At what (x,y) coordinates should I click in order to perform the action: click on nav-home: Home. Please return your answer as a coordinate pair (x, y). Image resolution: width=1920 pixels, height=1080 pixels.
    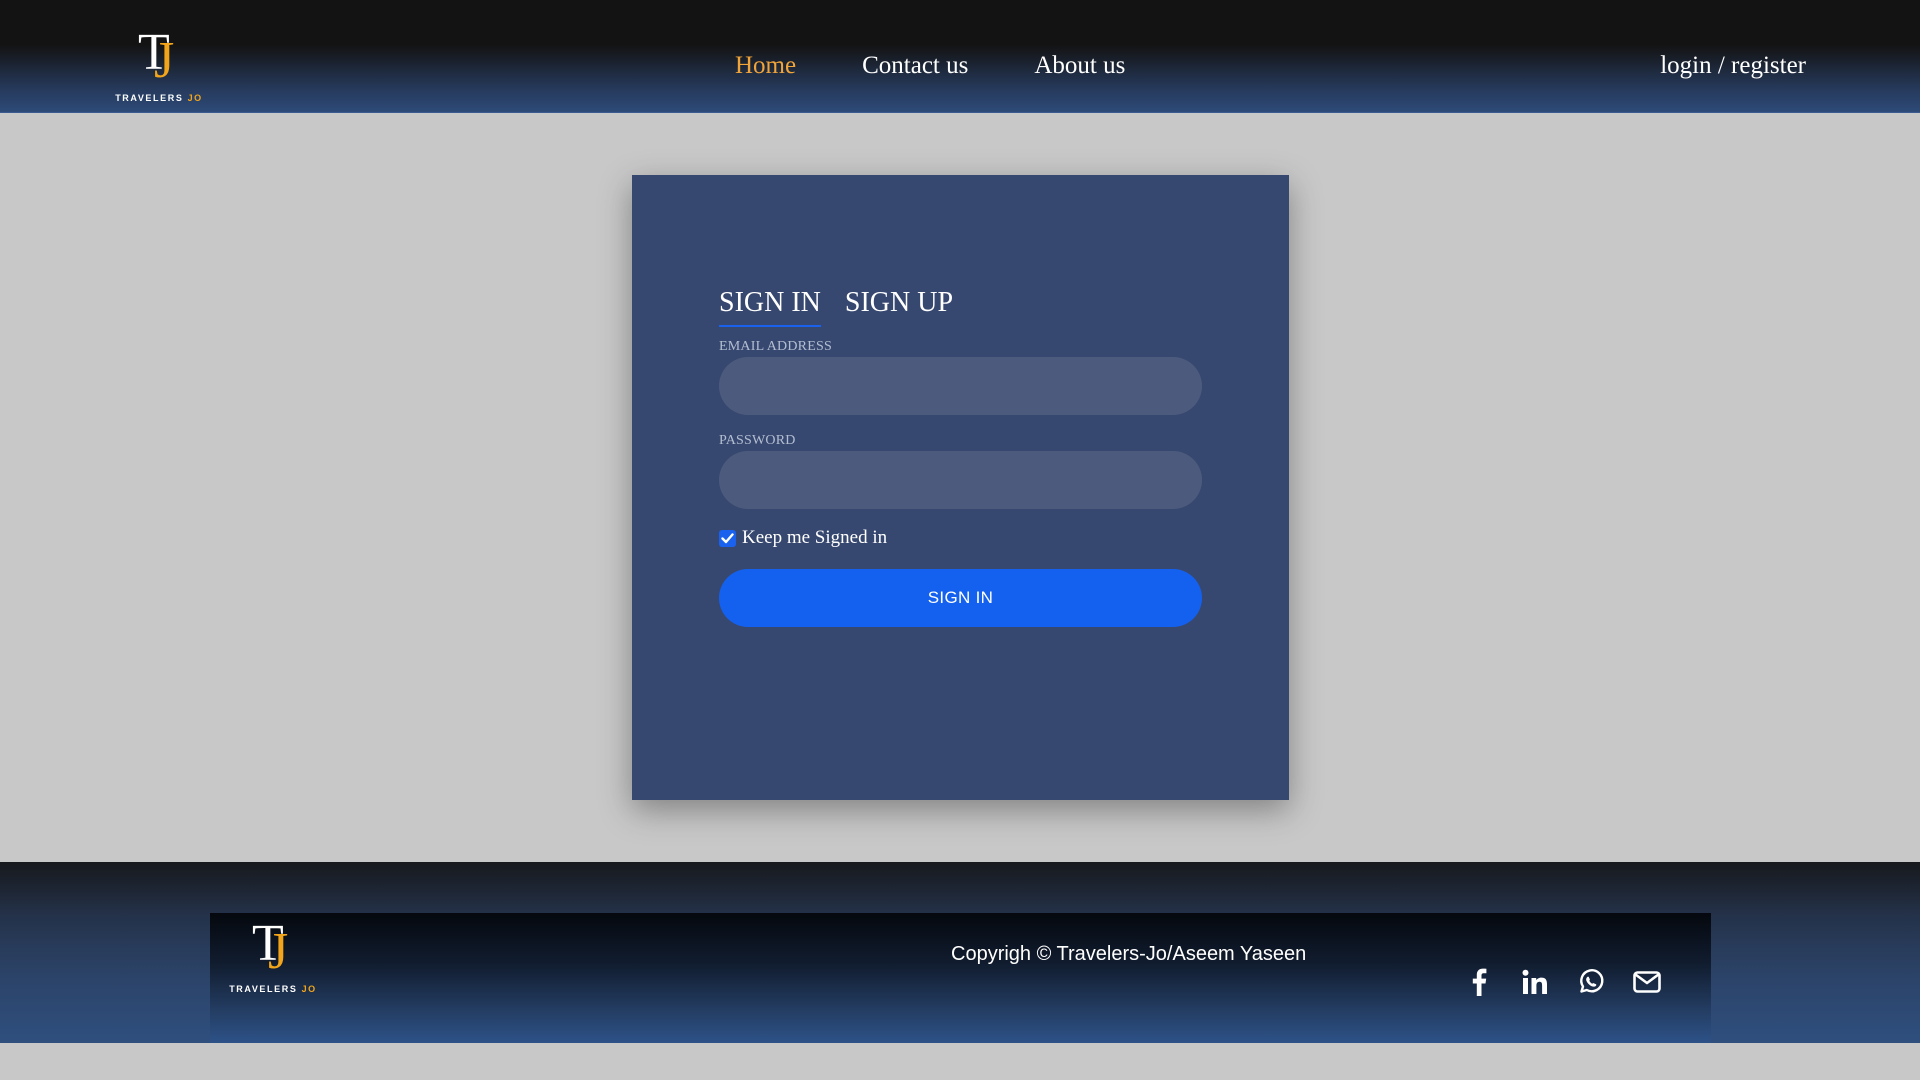
    Looking at the image, I should click on (765, 66).